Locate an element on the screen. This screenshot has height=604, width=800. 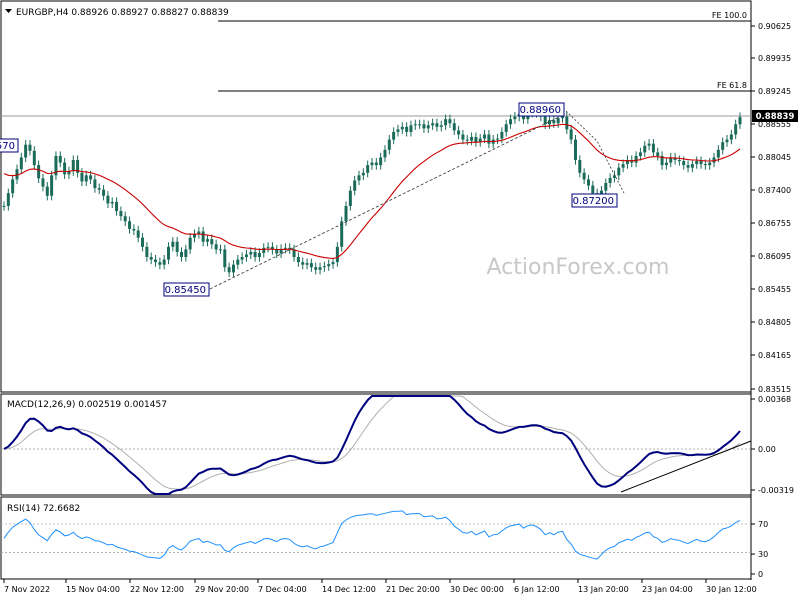
y-tick-label: 0.90625 is located at coordinates (774, 26).